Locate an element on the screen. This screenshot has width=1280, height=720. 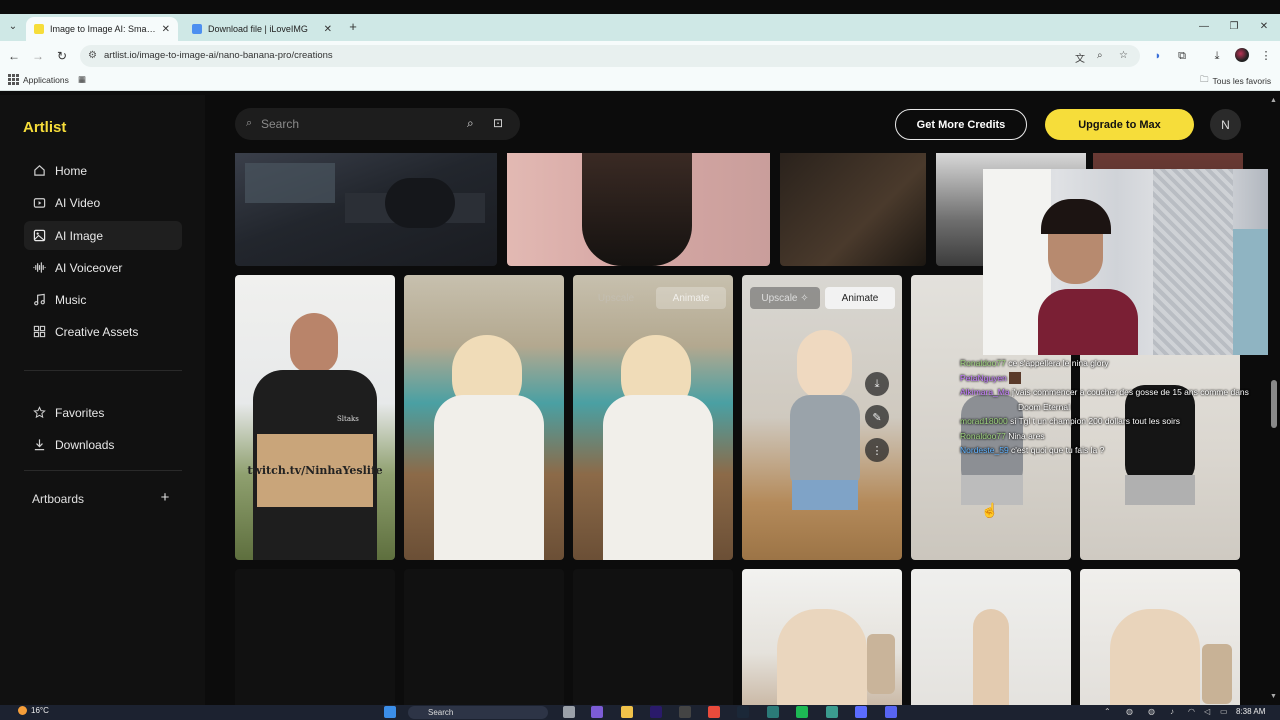
zoom-icon: ⌕ is located at coordinates (1100, 55).